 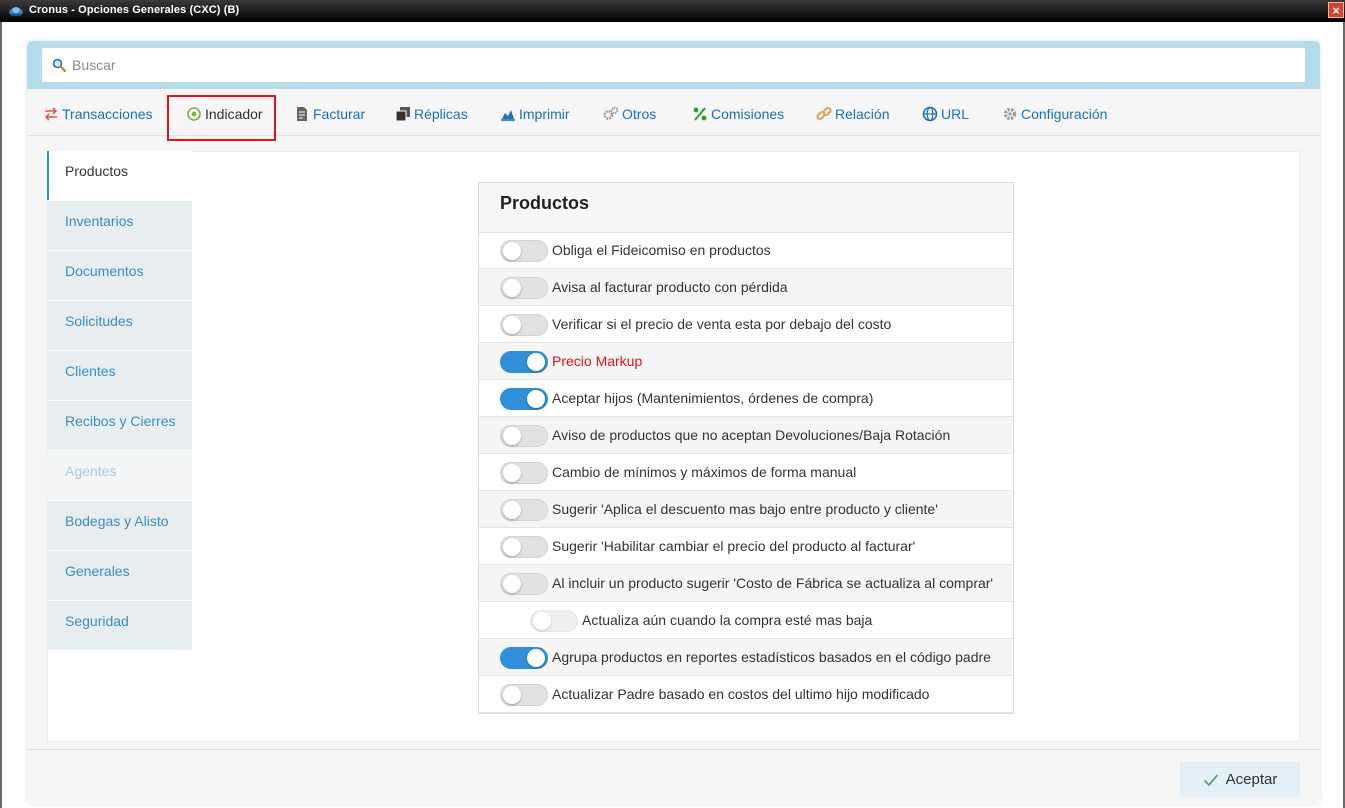 What do you see at coordinates (673, 749) in the screenshot?
I see `footer-divider` at bounding box center [673, 749].